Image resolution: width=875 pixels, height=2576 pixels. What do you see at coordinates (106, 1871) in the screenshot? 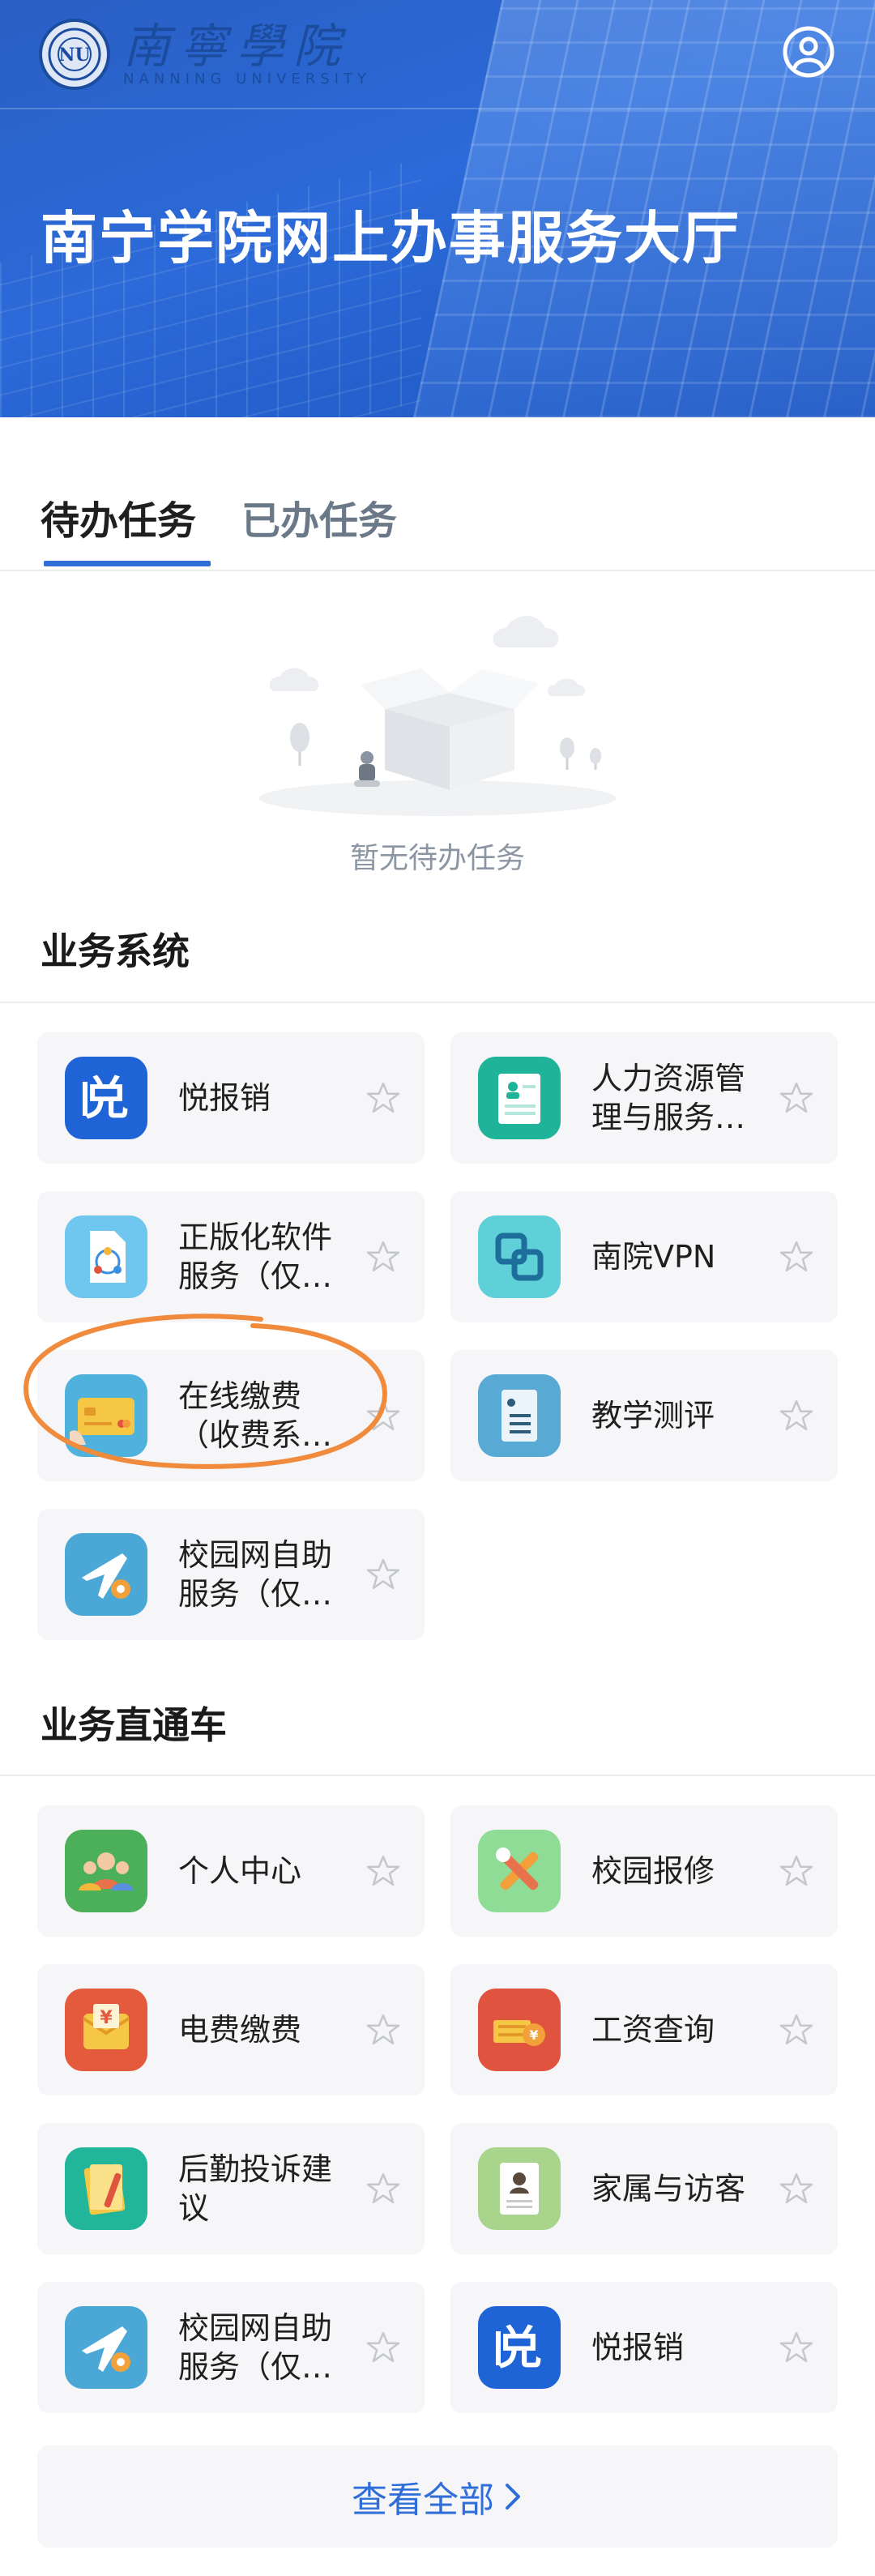
I see `people-icon` at bounding box center [106, 1871].